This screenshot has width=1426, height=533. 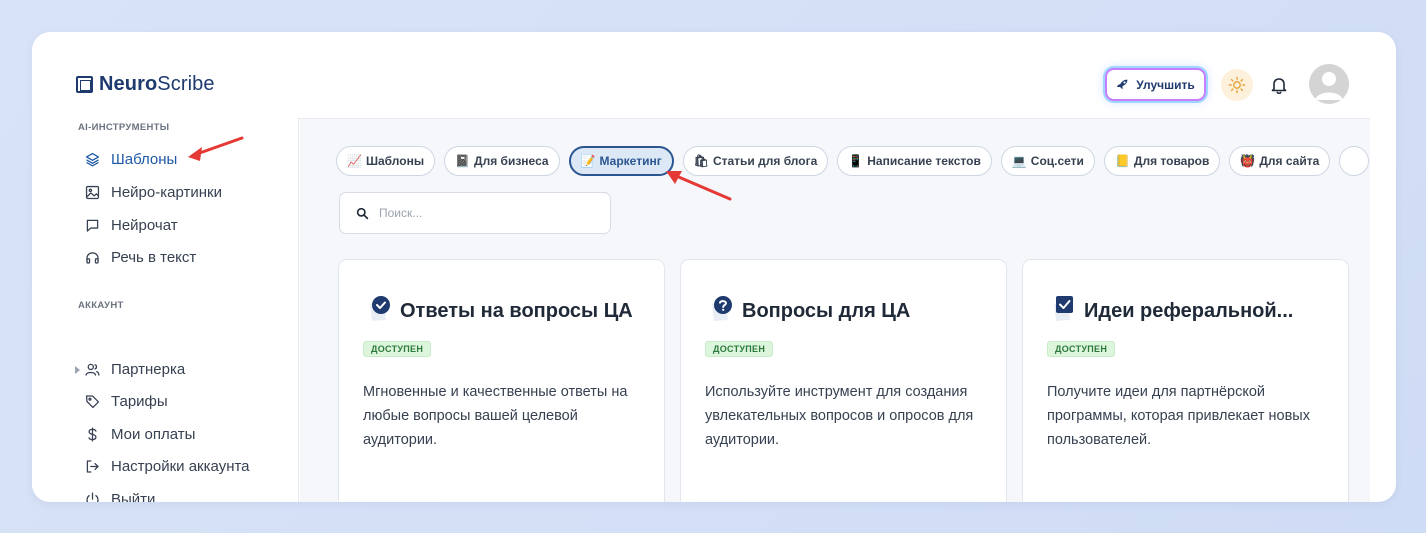 I want to click on search-box, so click(x=475, y=213).